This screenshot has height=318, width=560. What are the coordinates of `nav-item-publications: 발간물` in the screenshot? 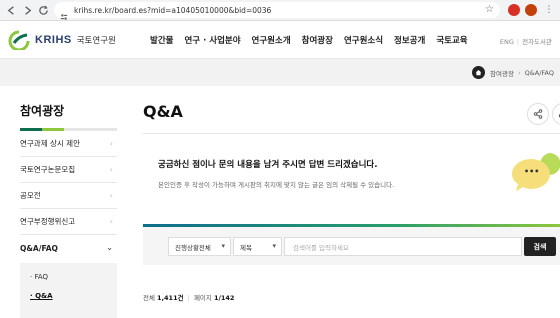 It's located at (161, 40).